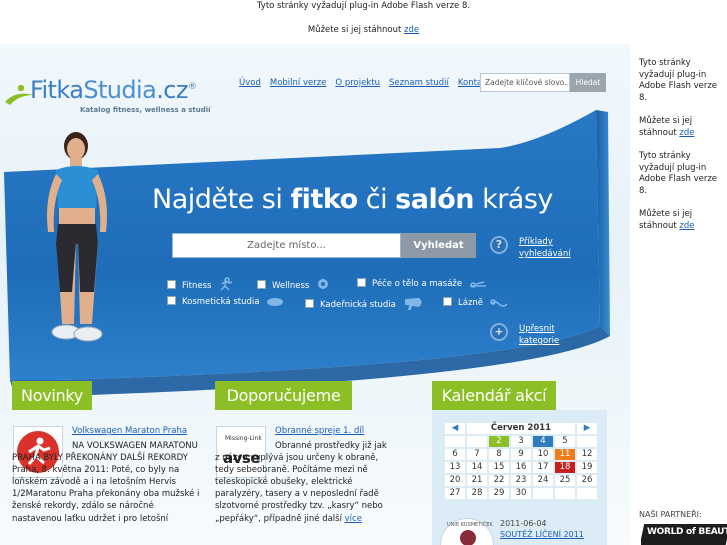  What do you see at coordinates (411, 30) in the screenshot?
I see `flash-download-link: zde` at bounding box center [411, 30].